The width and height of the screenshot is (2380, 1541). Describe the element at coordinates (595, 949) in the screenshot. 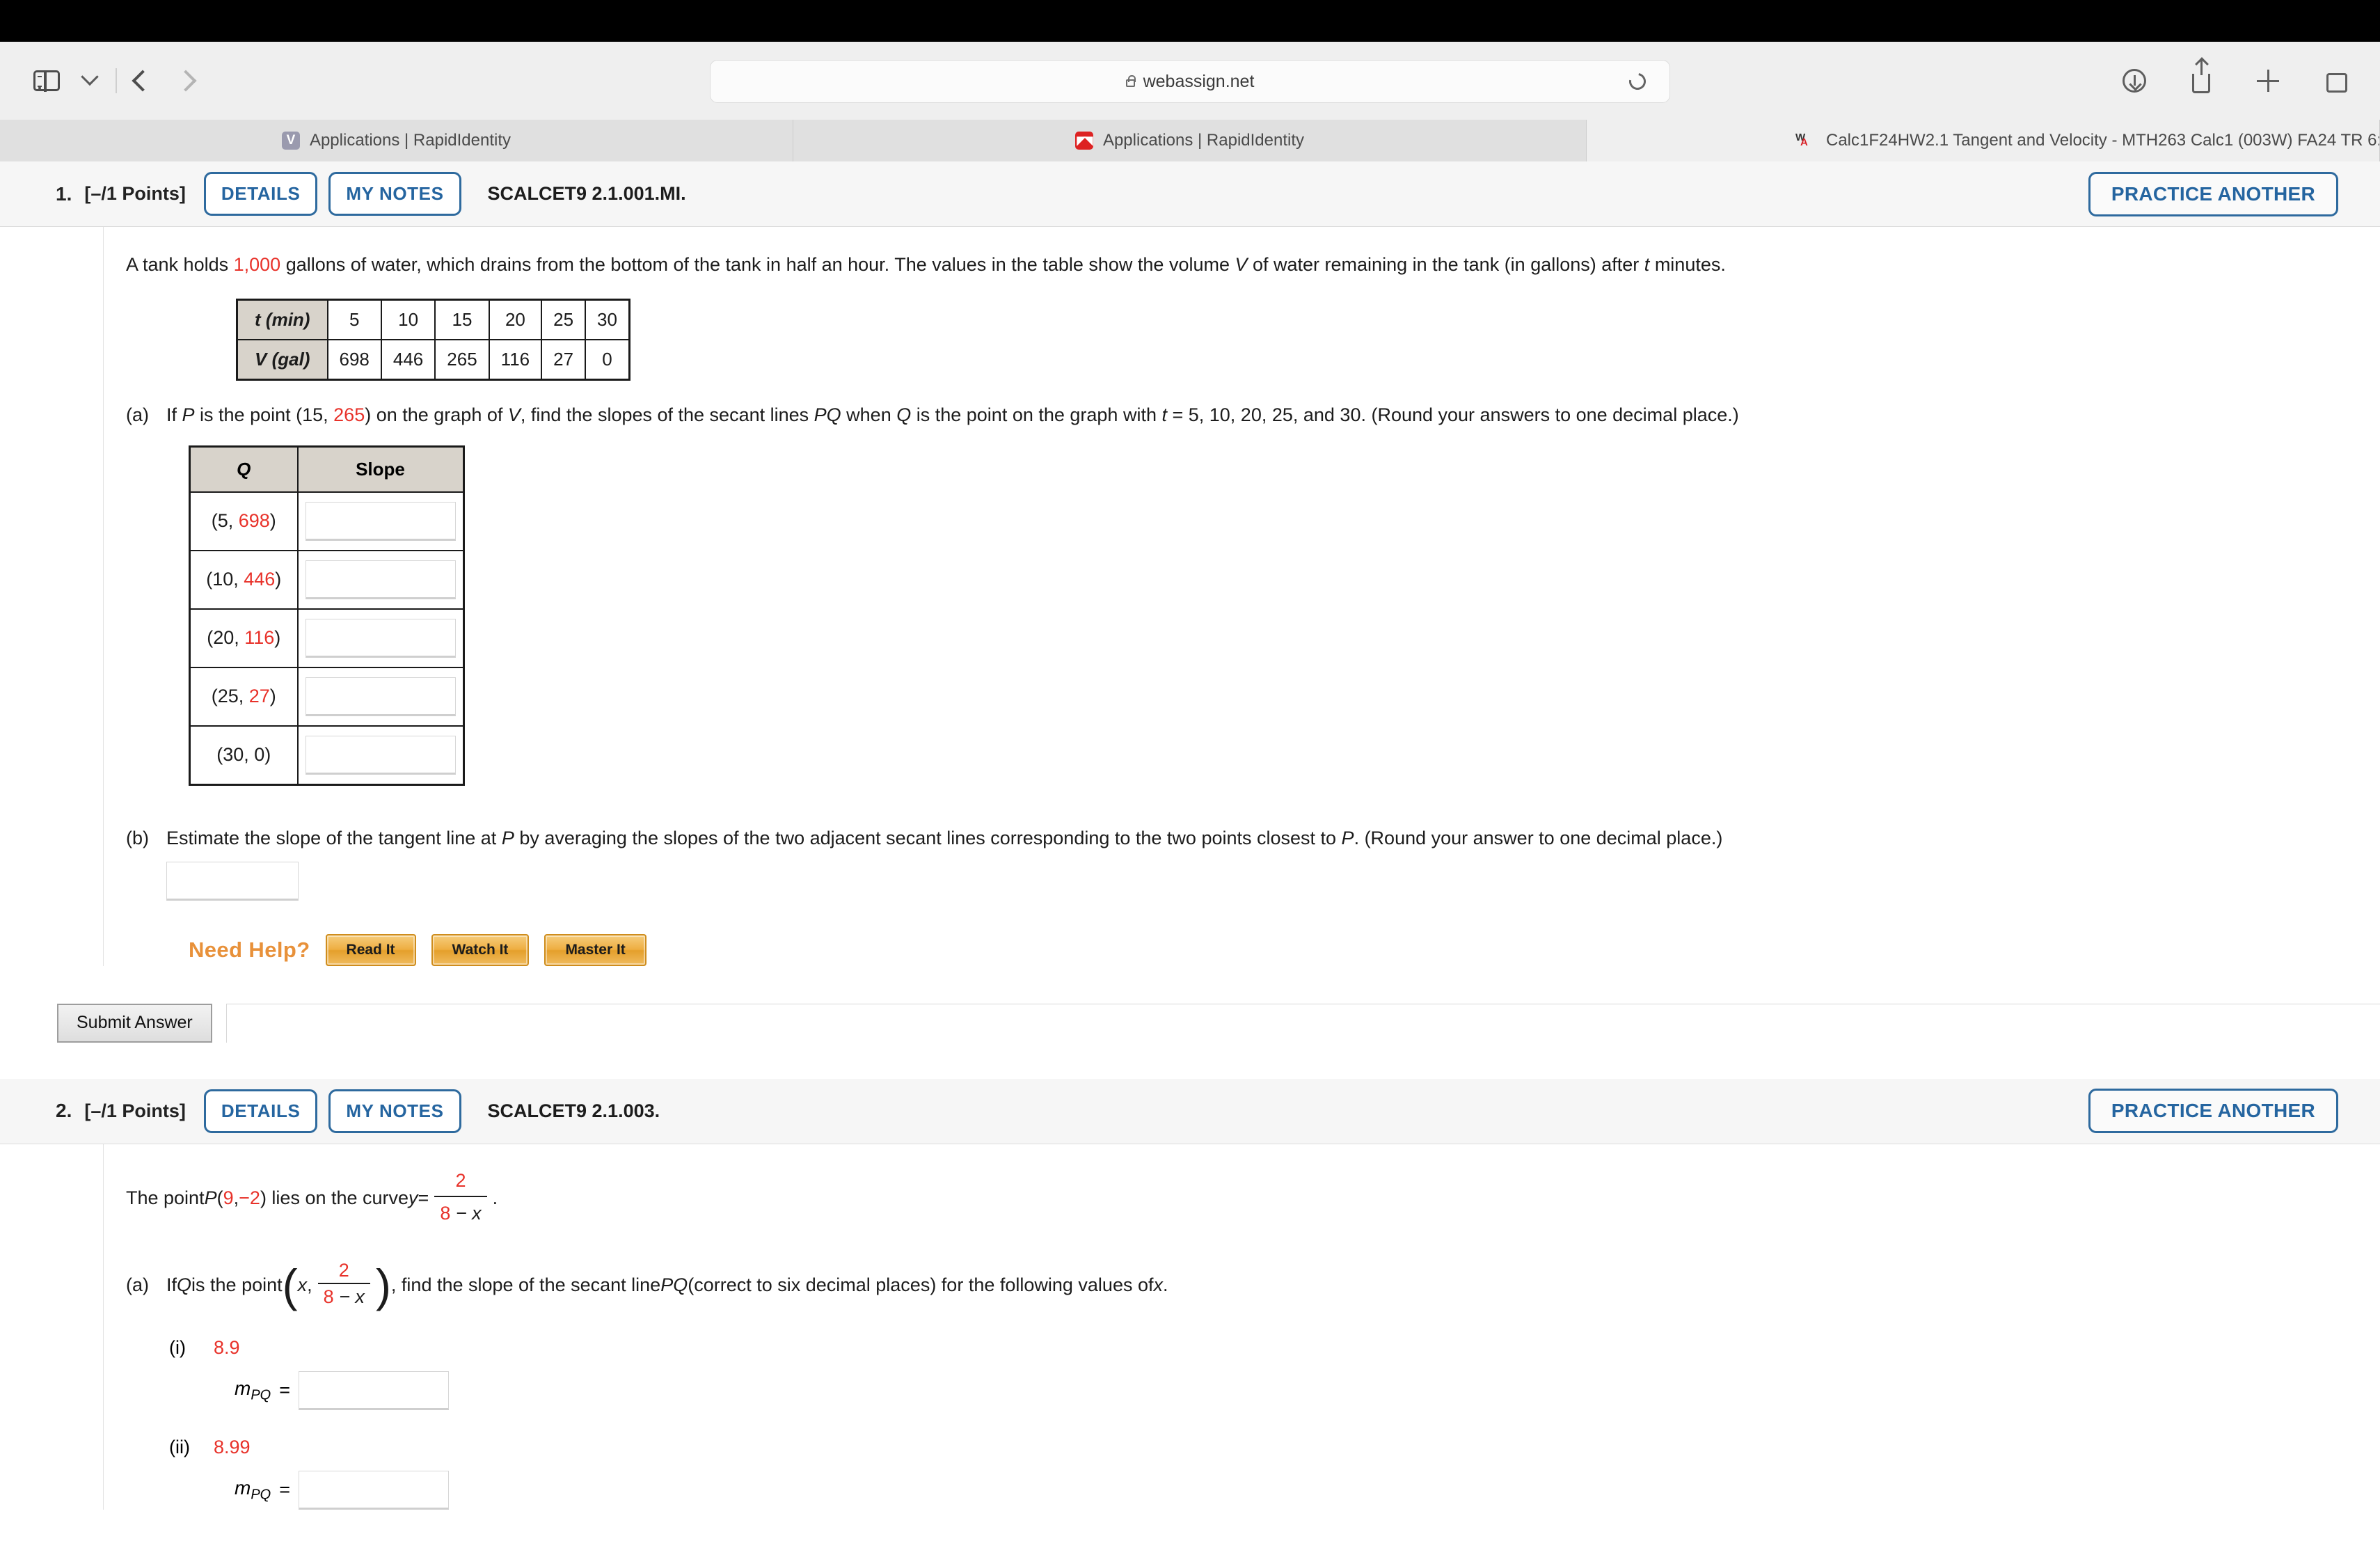

I see `master-it-button: Master It` at that location.